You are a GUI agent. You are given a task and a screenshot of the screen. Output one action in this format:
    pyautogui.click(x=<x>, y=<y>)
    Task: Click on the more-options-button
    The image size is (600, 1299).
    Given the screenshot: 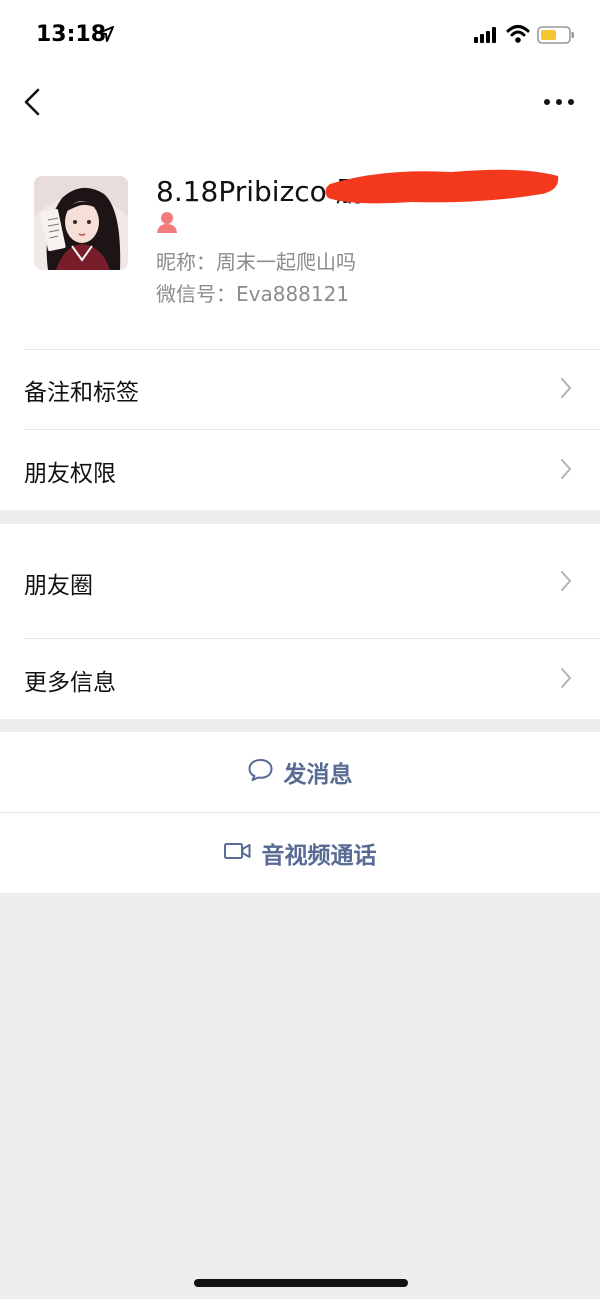 What is the action you would take?
    pyautogui.click(x=558, y=102)
    